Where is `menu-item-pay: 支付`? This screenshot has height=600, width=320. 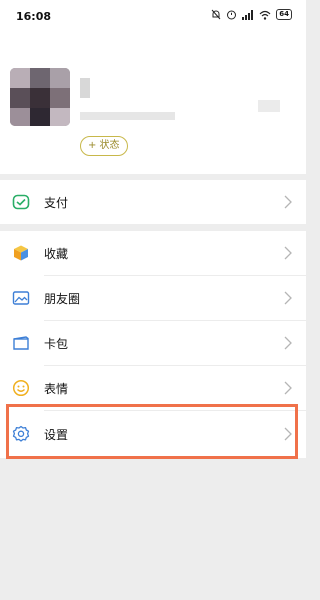 menu-item-pay: 支付 is located at coordinates (153, 202).